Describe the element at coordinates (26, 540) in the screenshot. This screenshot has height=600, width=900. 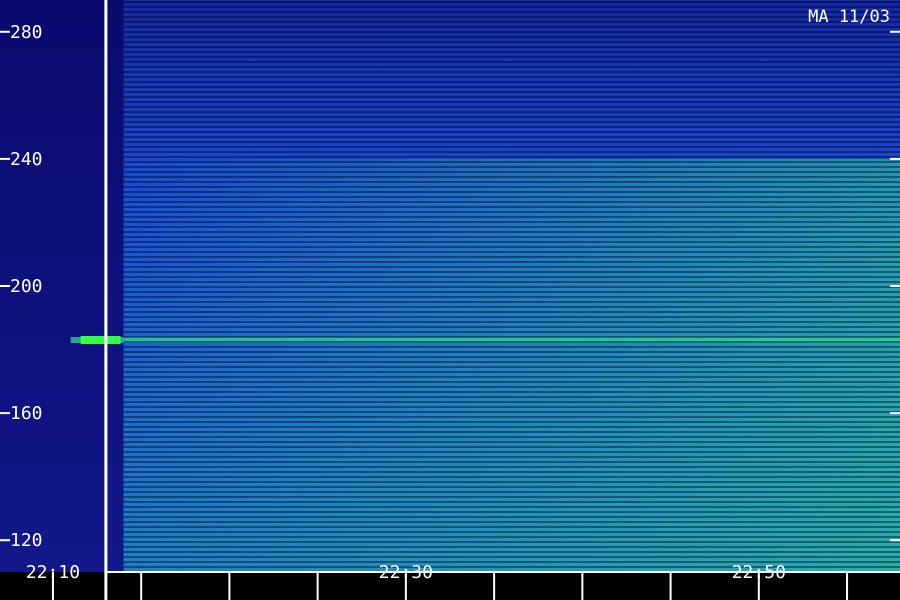
I see `y-tick-label: 120` at that location.